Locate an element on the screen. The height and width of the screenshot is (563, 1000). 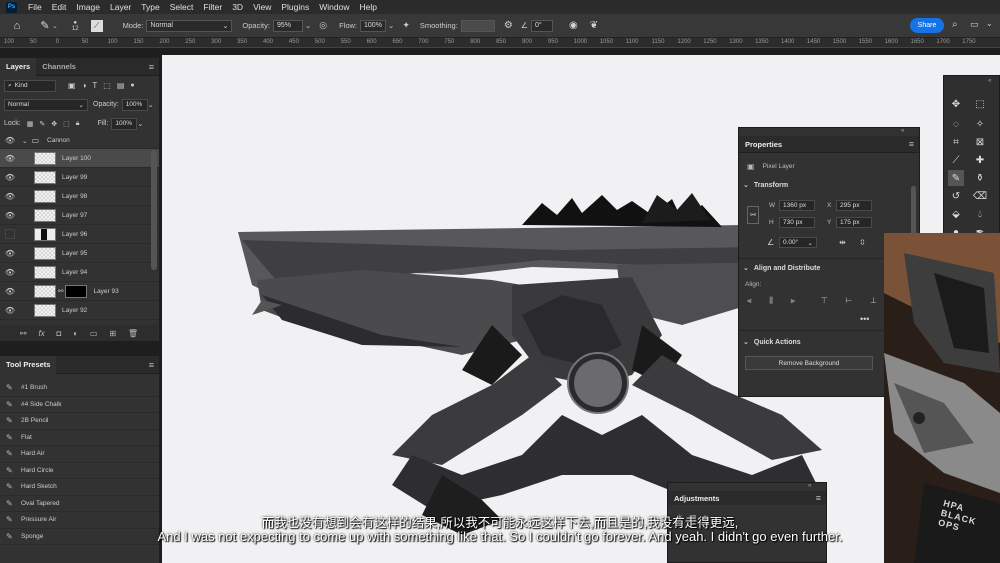
menu-select: Select is located at coordinates (182, 7).